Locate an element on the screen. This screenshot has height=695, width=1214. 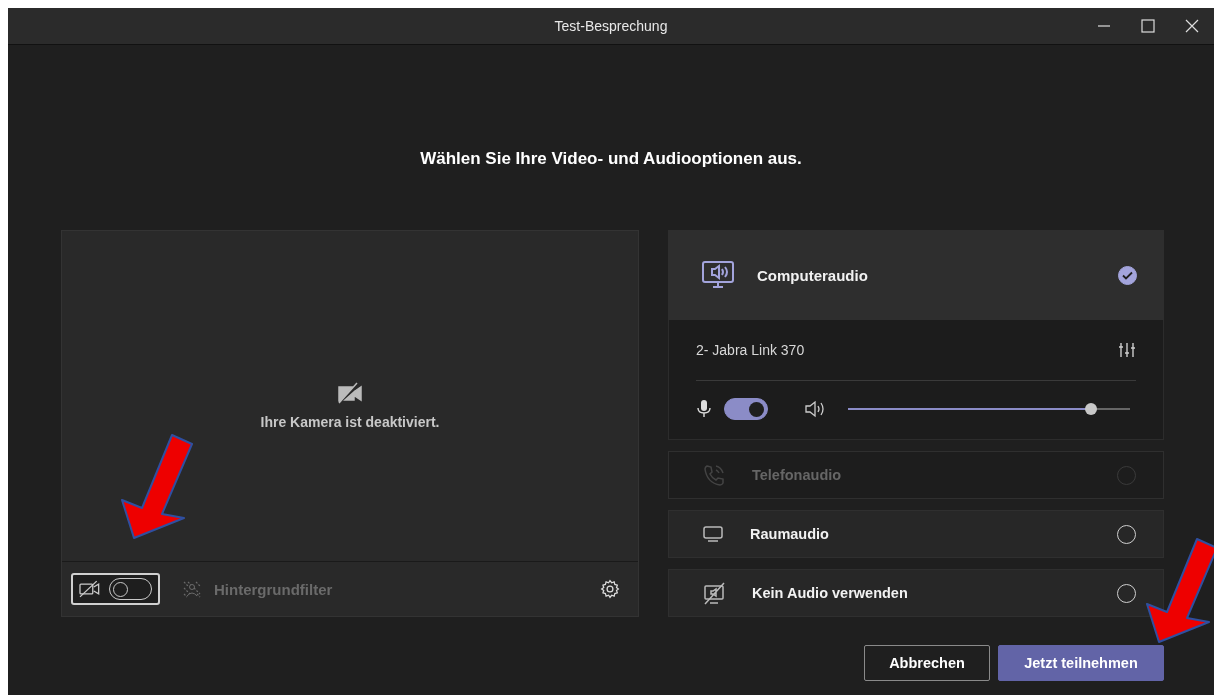
monitor-speaker-icon is located at coordinates (718, 275).